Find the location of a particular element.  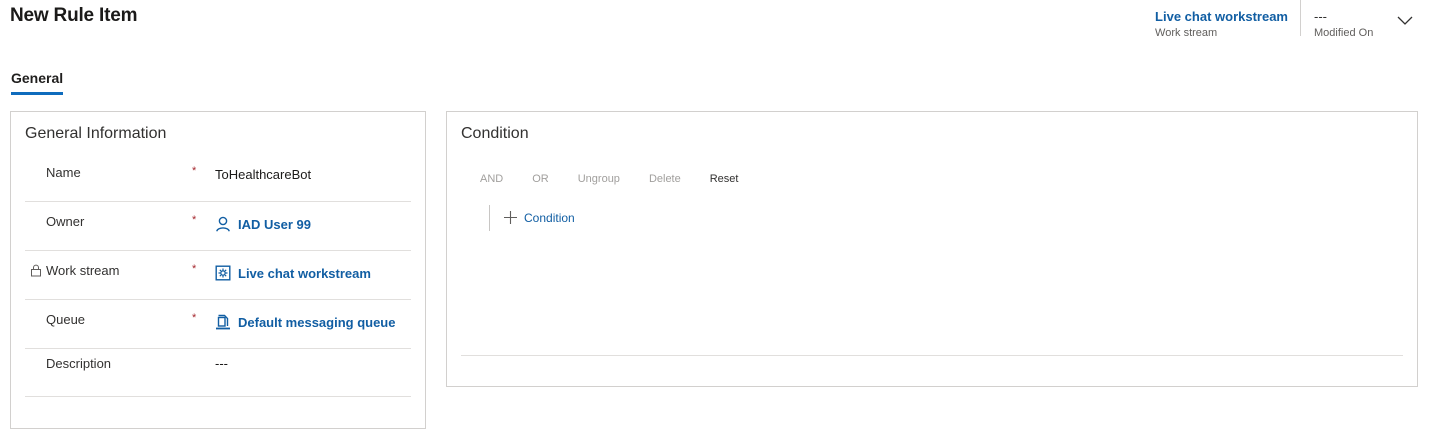

header-field-workstream: Live chat workstream Work stream is located at coordinates (1228, 19).